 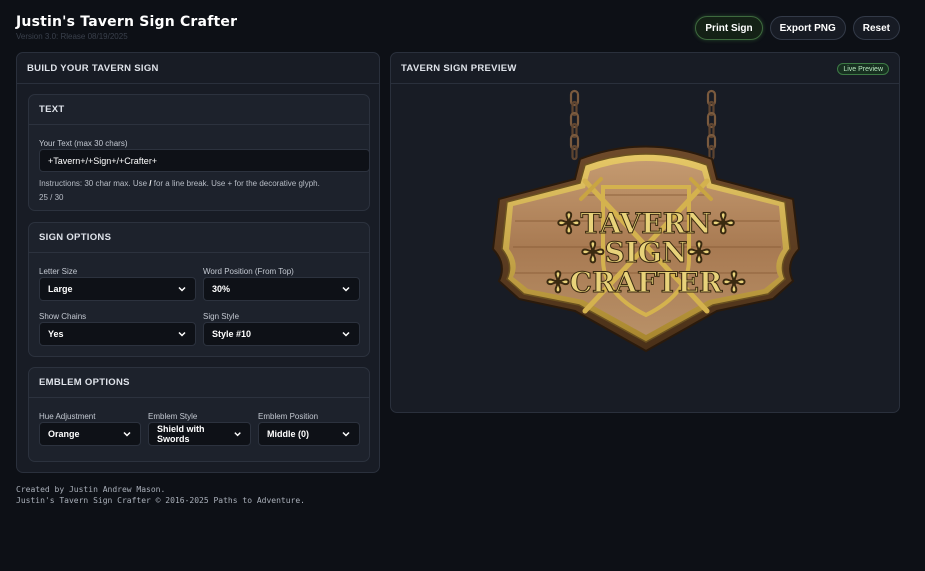 I want to click on sign-style-select: Style #10, so click(x=281, y=334).